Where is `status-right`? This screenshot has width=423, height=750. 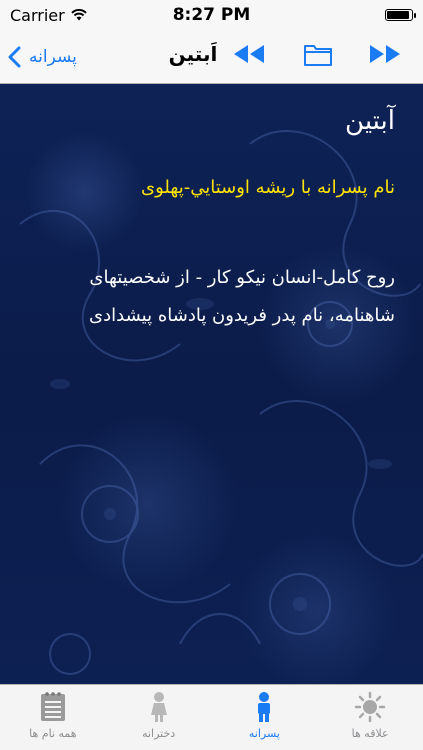 status-right is located at coordinates (400, 15).